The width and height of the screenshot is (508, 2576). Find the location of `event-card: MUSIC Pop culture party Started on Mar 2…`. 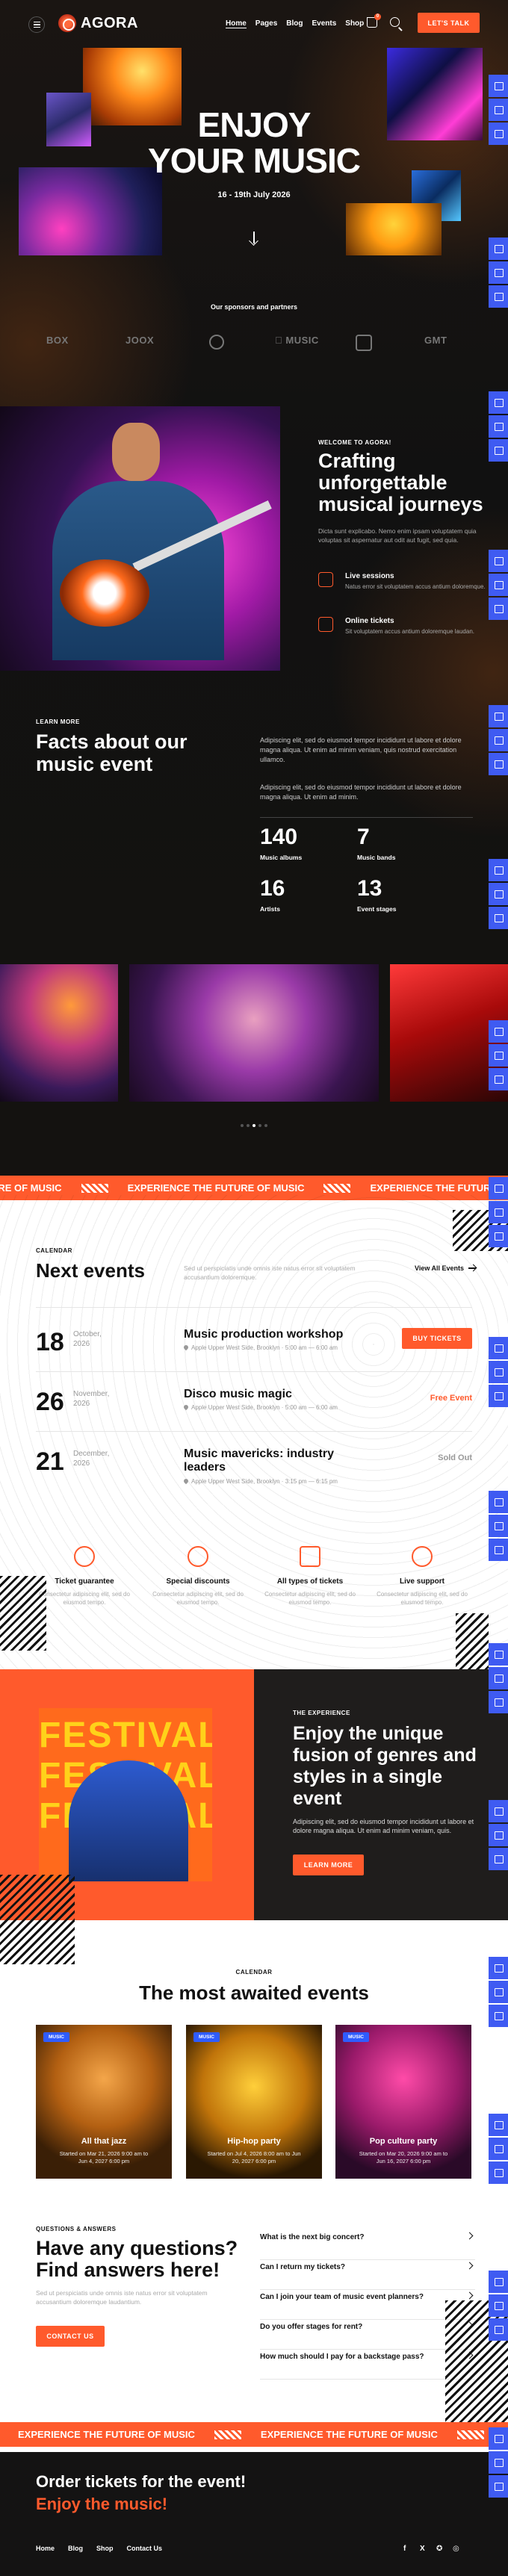

event-card: MUSIC Pop culture party Started on Mar 2… is located at coordinates (403, 2102).